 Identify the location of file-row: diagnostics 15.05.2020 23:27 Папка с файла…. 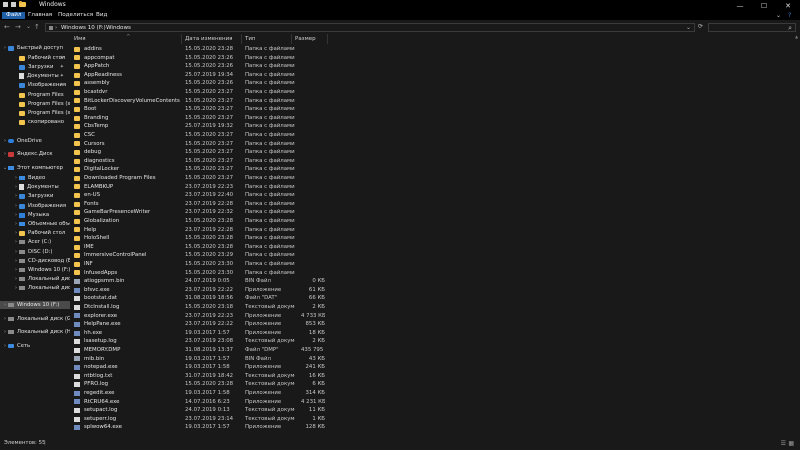
(435, 161).